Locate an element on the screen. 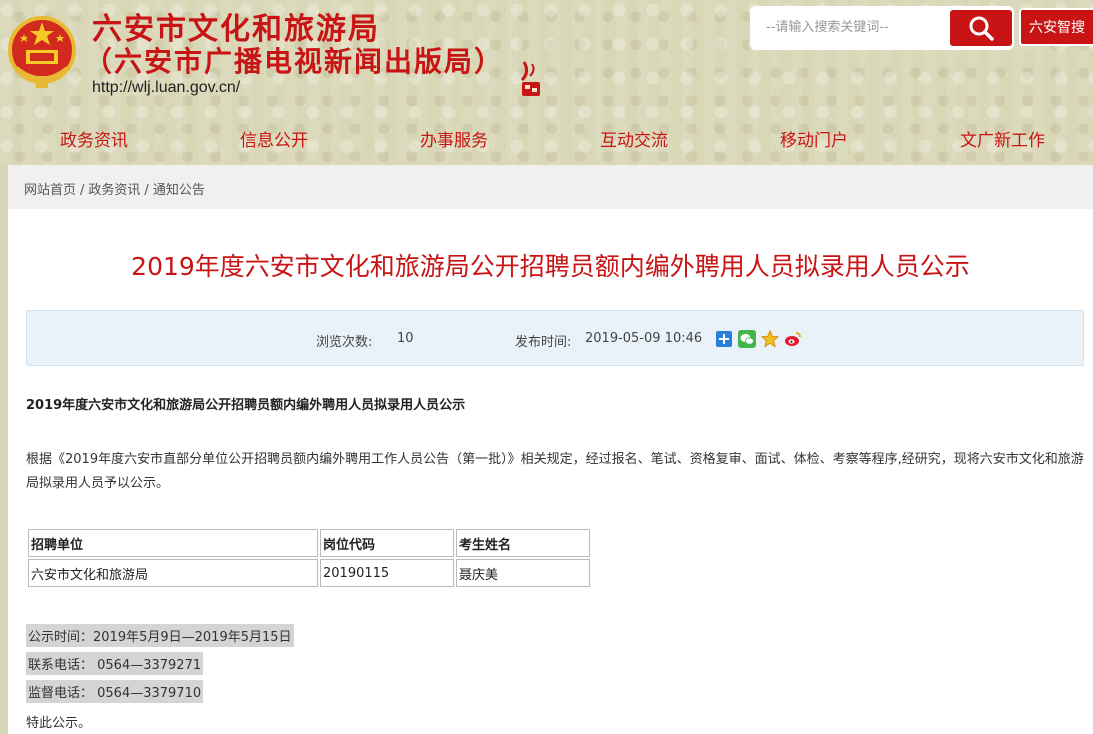 The width and height of the screenshot is (1093, 734). table-row: 六安市文化和旅游局 20190115 聂庆美 is located at coordinates (309, 573).